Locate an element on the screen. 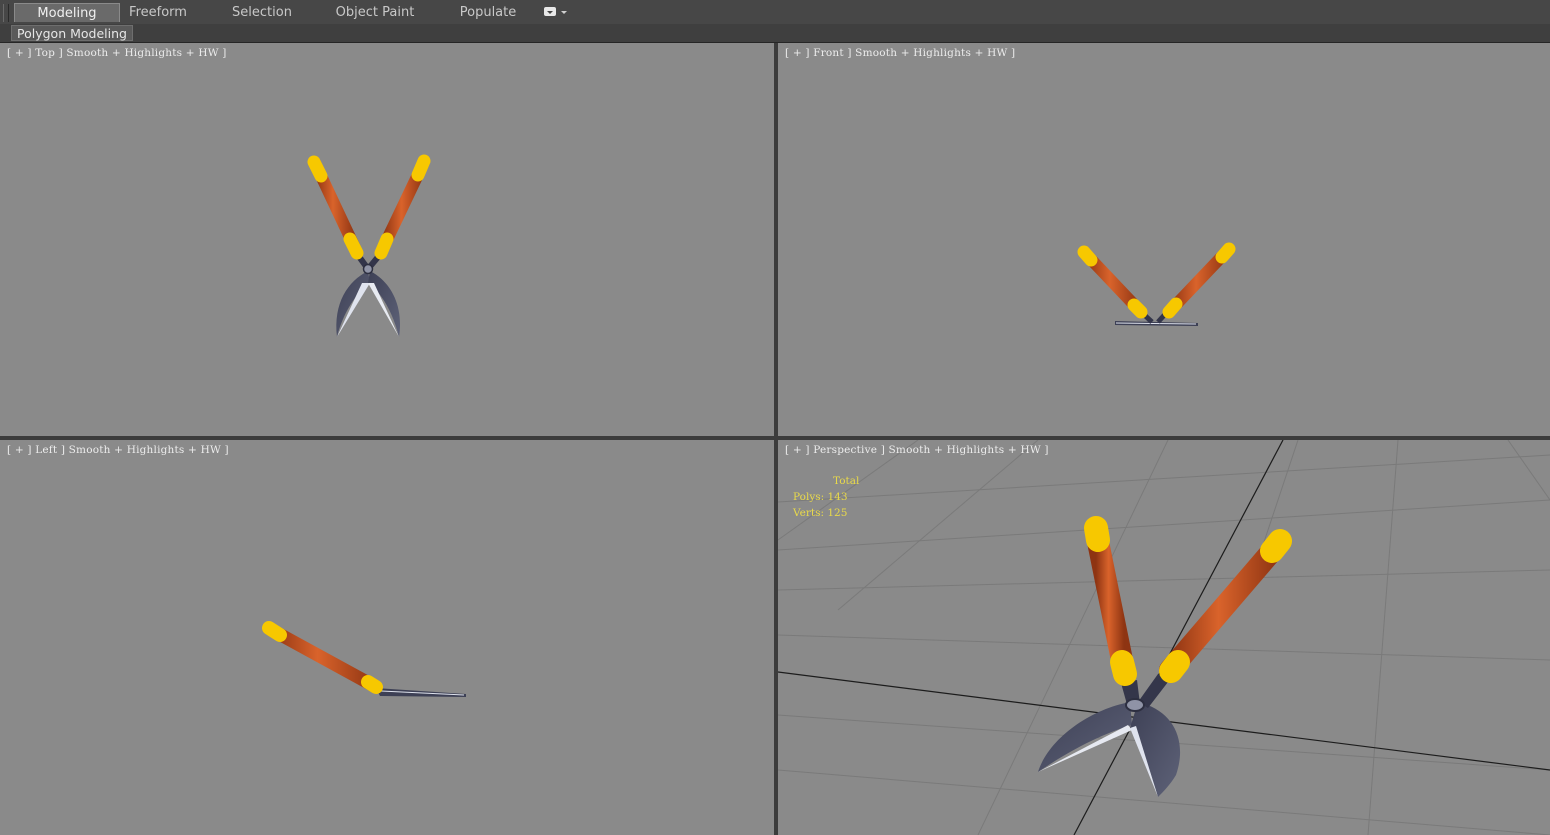 The height and width of the screenshot is (835, 1550). chevron-down-icon is located at coordinates (564, 12).